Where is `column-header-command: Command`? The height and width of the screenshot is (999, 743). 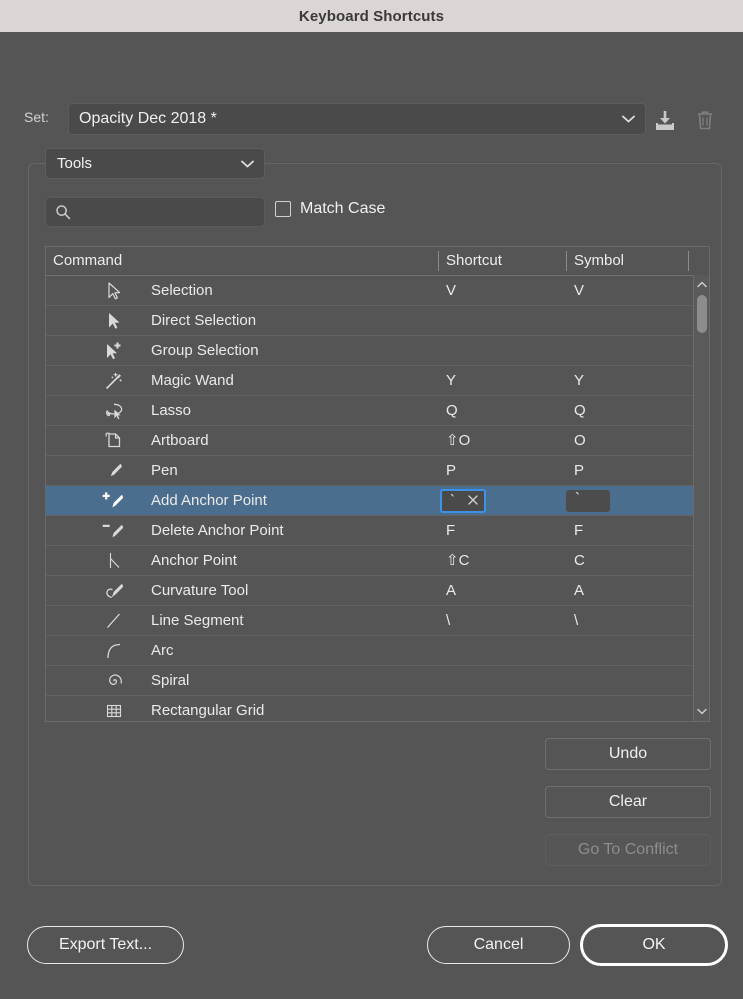
column-header-command: Command is located at coordinates (87, 261).